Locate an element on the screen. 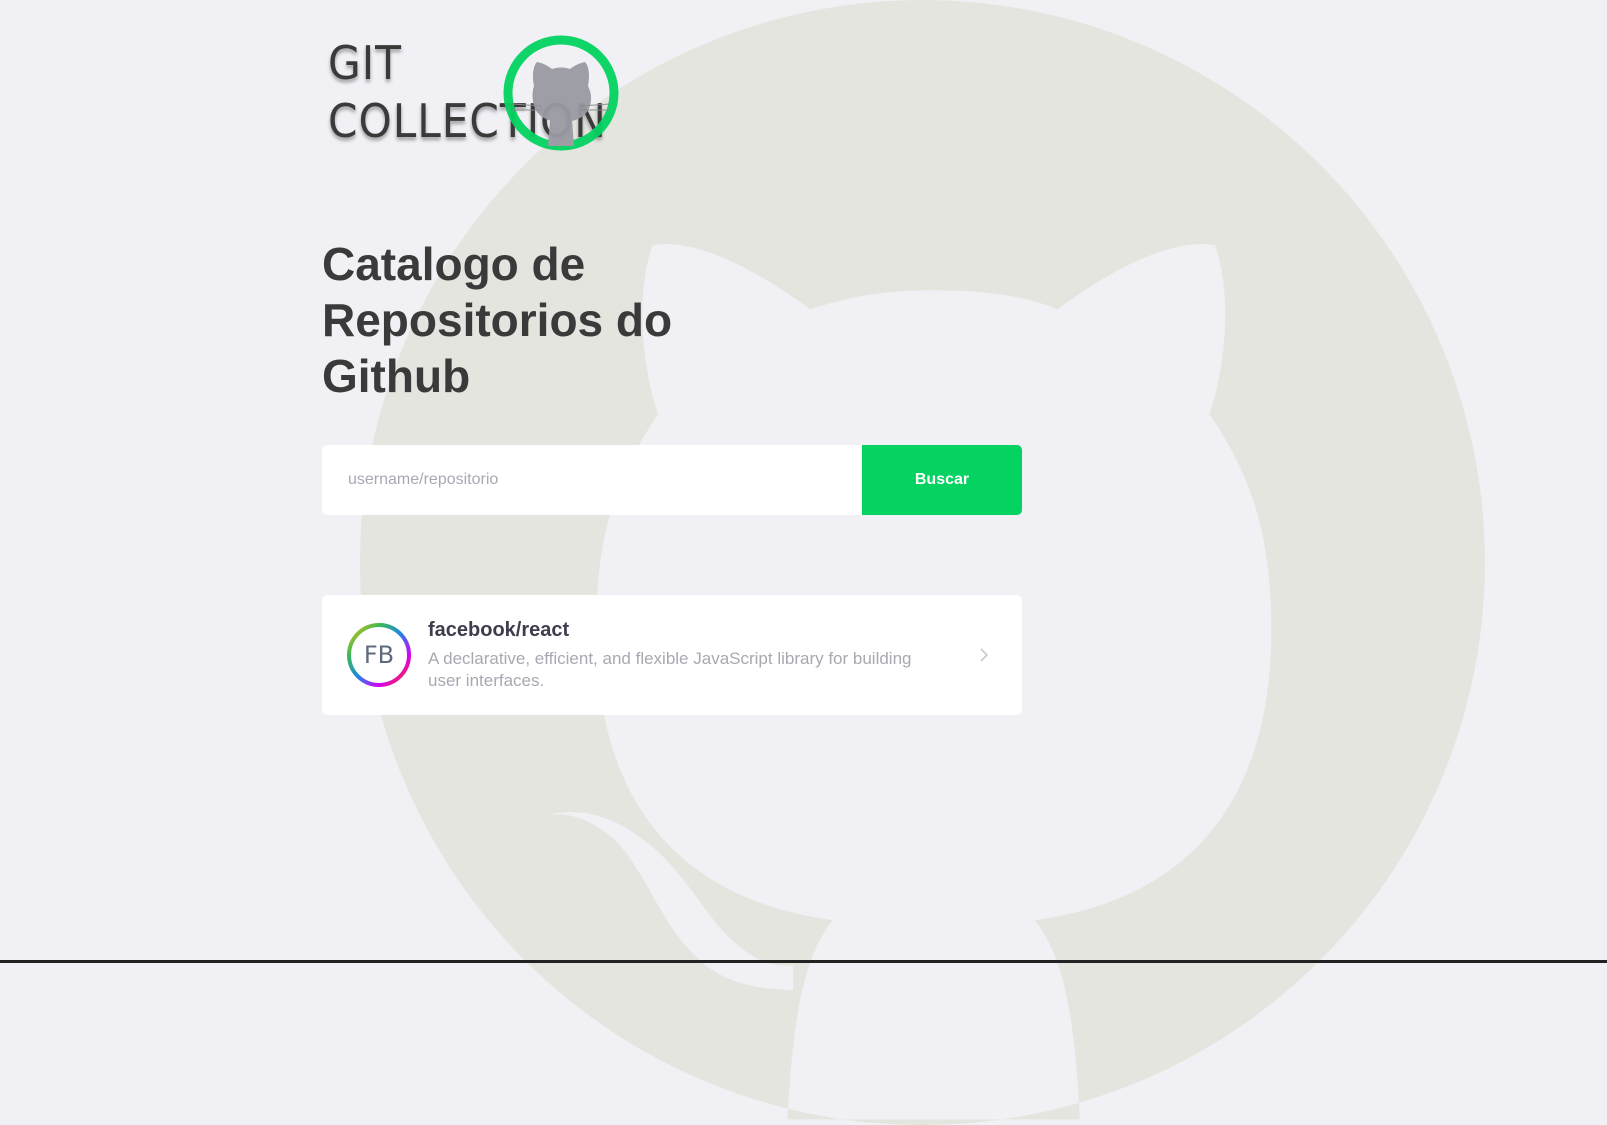 The height and width of the screenshot is (1125, 1607). search-form: Buscar is located at coordinates (672, 480).